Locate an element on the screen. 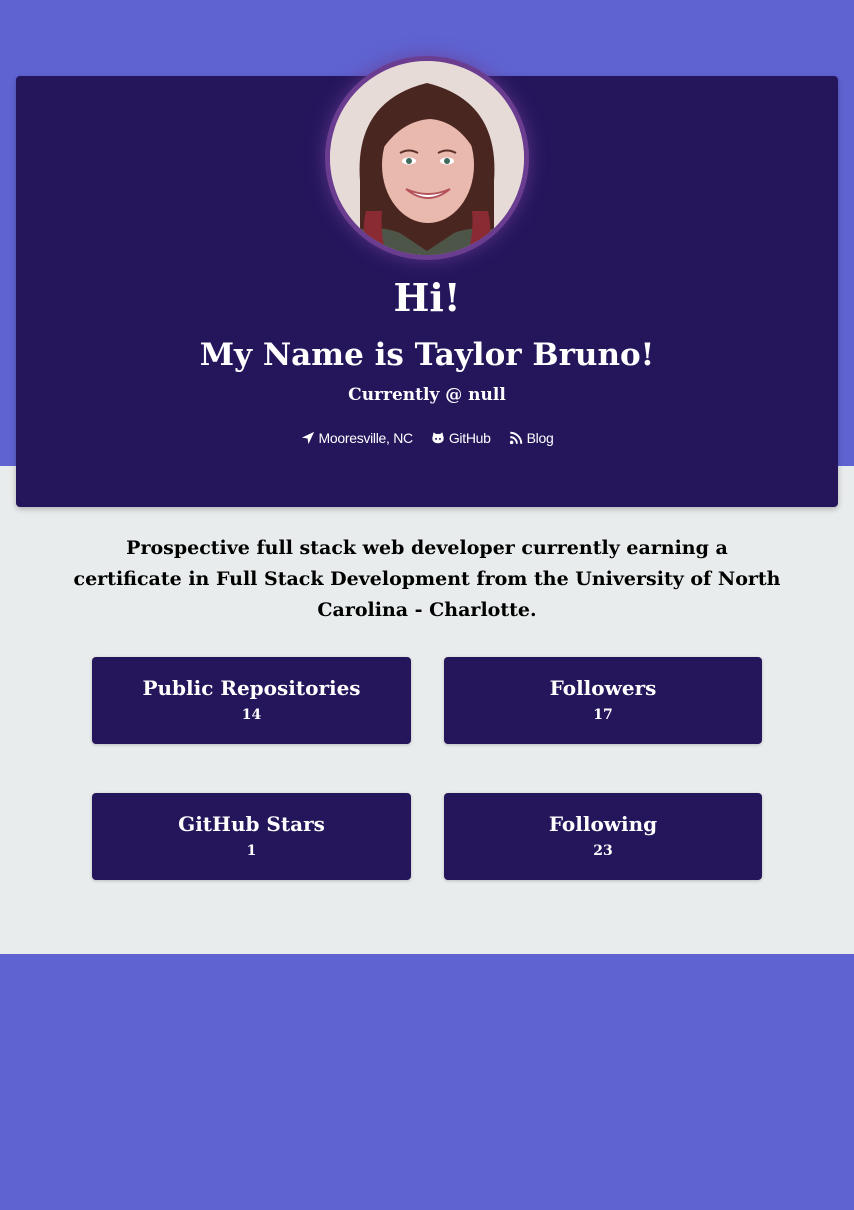 The width and height of the screenshot is (854, 1210). avatar is located at coordinates (427, 158).